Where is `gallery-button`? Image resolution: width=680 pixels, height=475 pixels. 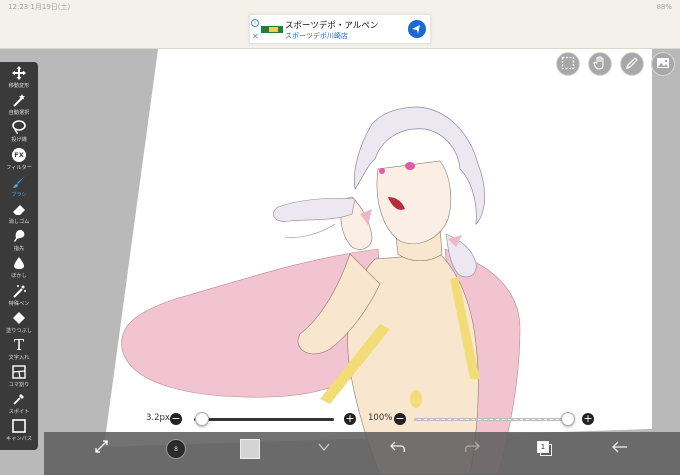 gallery-button is located at coordinates (663, 64).